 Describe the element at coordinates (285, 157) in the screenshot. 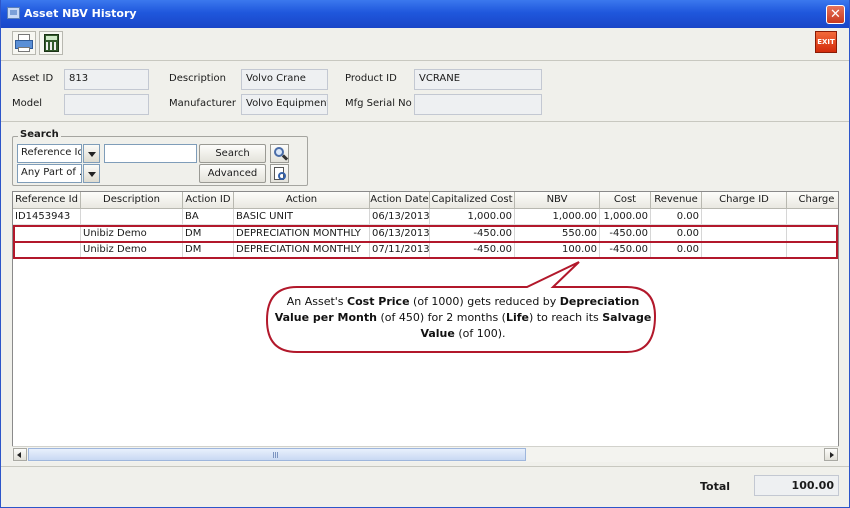

I see `magnifier-icon-handle` at that location.